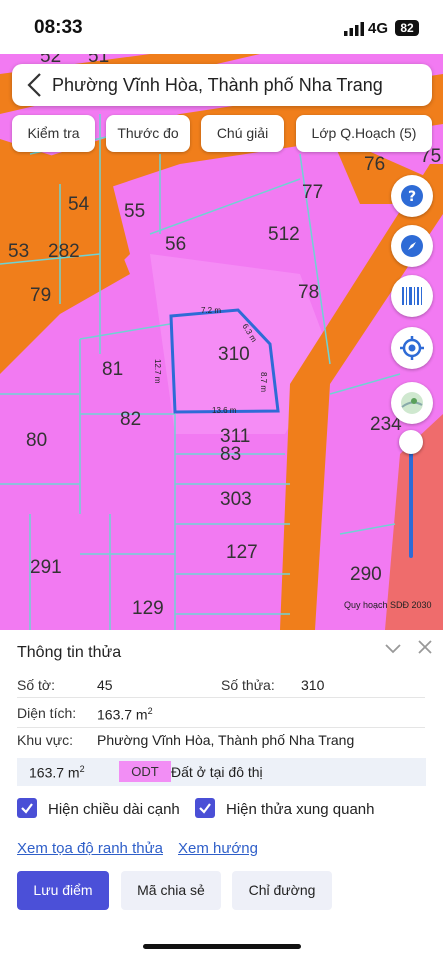  What do you see at coordinates (35, 85) in the screenshot?
I see `back-arrow-icon` at bounding box center [35, 85].